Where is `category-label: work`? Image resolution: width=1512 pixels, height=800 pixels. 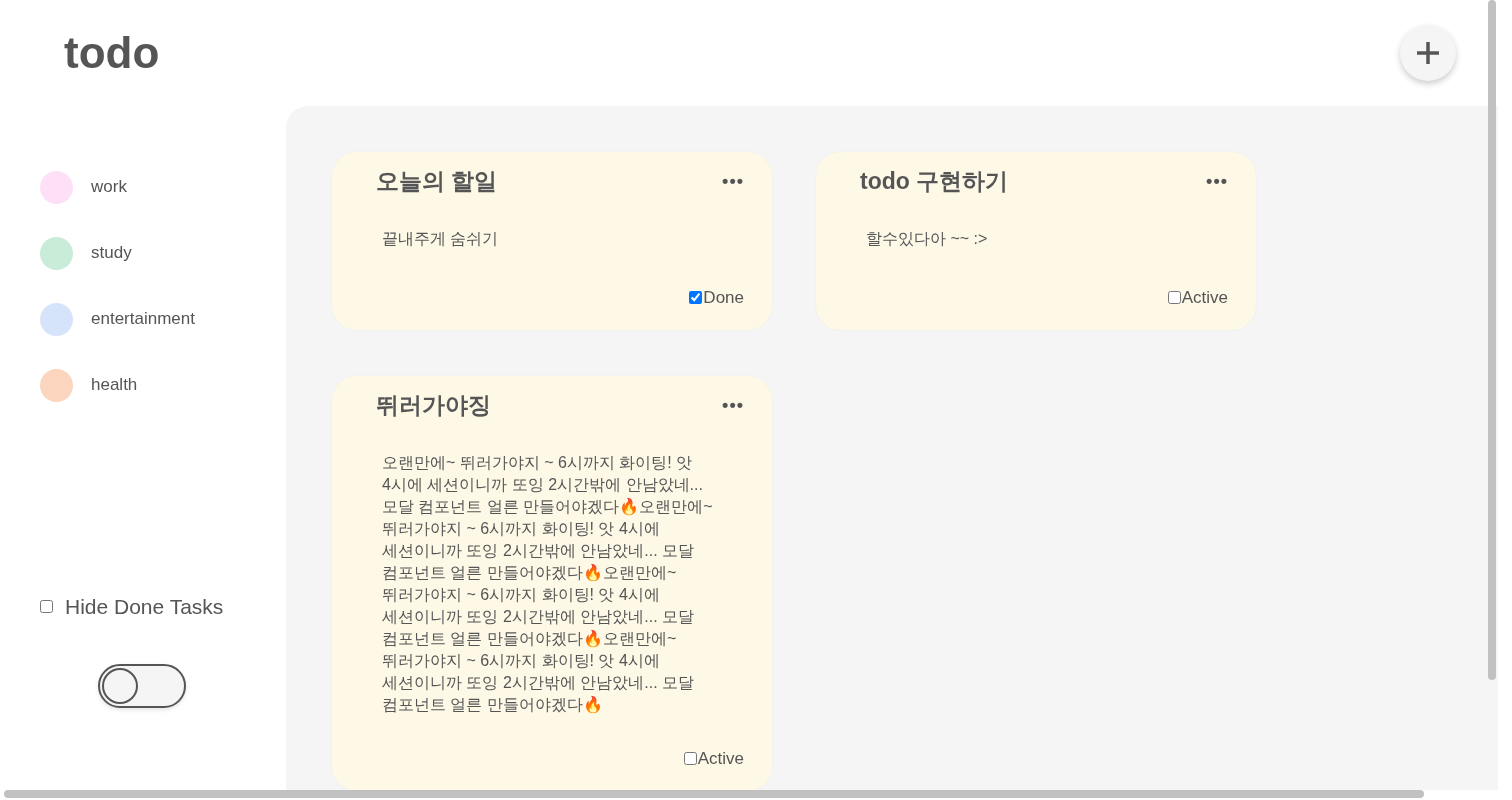
category-label: work is located at coordinates (109, 187).